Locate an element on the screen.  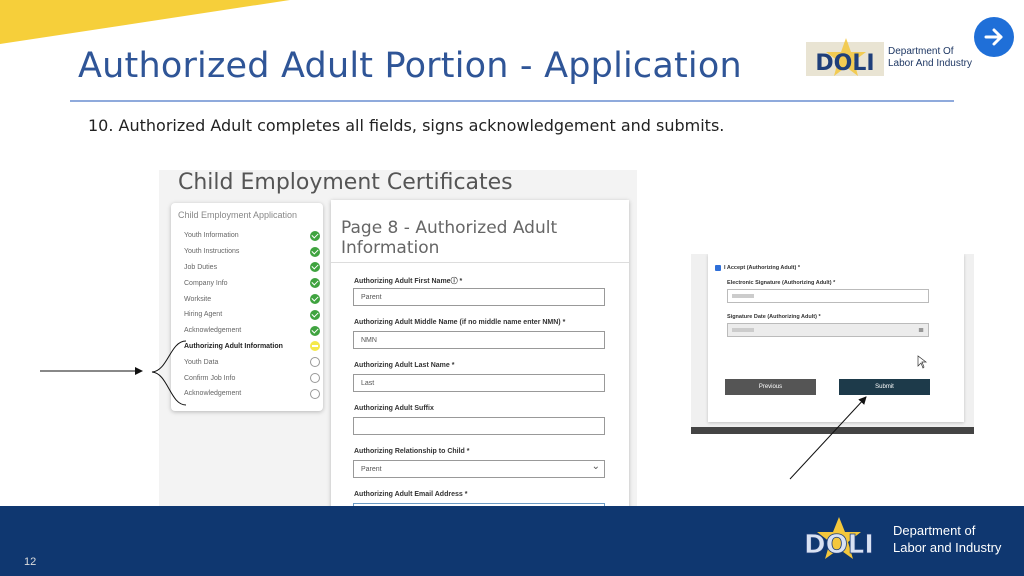
screenshot-bottom-bar is located at coordinates (832, 430).